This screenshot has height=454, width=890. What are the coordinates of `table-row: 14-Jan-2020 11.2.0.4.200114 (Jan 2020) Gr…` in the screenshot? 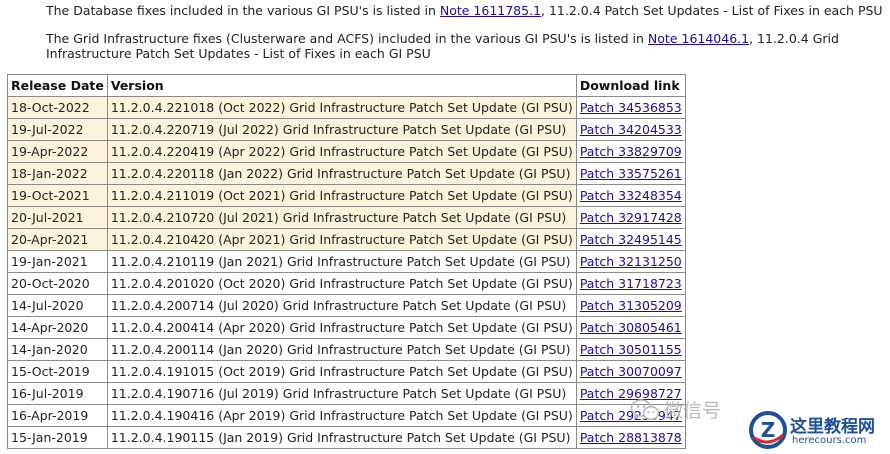 It's located at (346, 349).